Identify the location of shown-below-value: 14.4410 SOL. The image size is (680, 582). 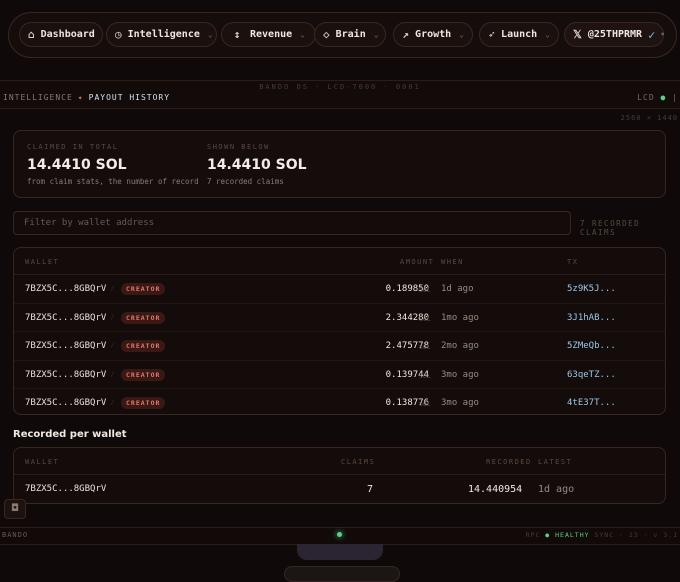
(257, 165).